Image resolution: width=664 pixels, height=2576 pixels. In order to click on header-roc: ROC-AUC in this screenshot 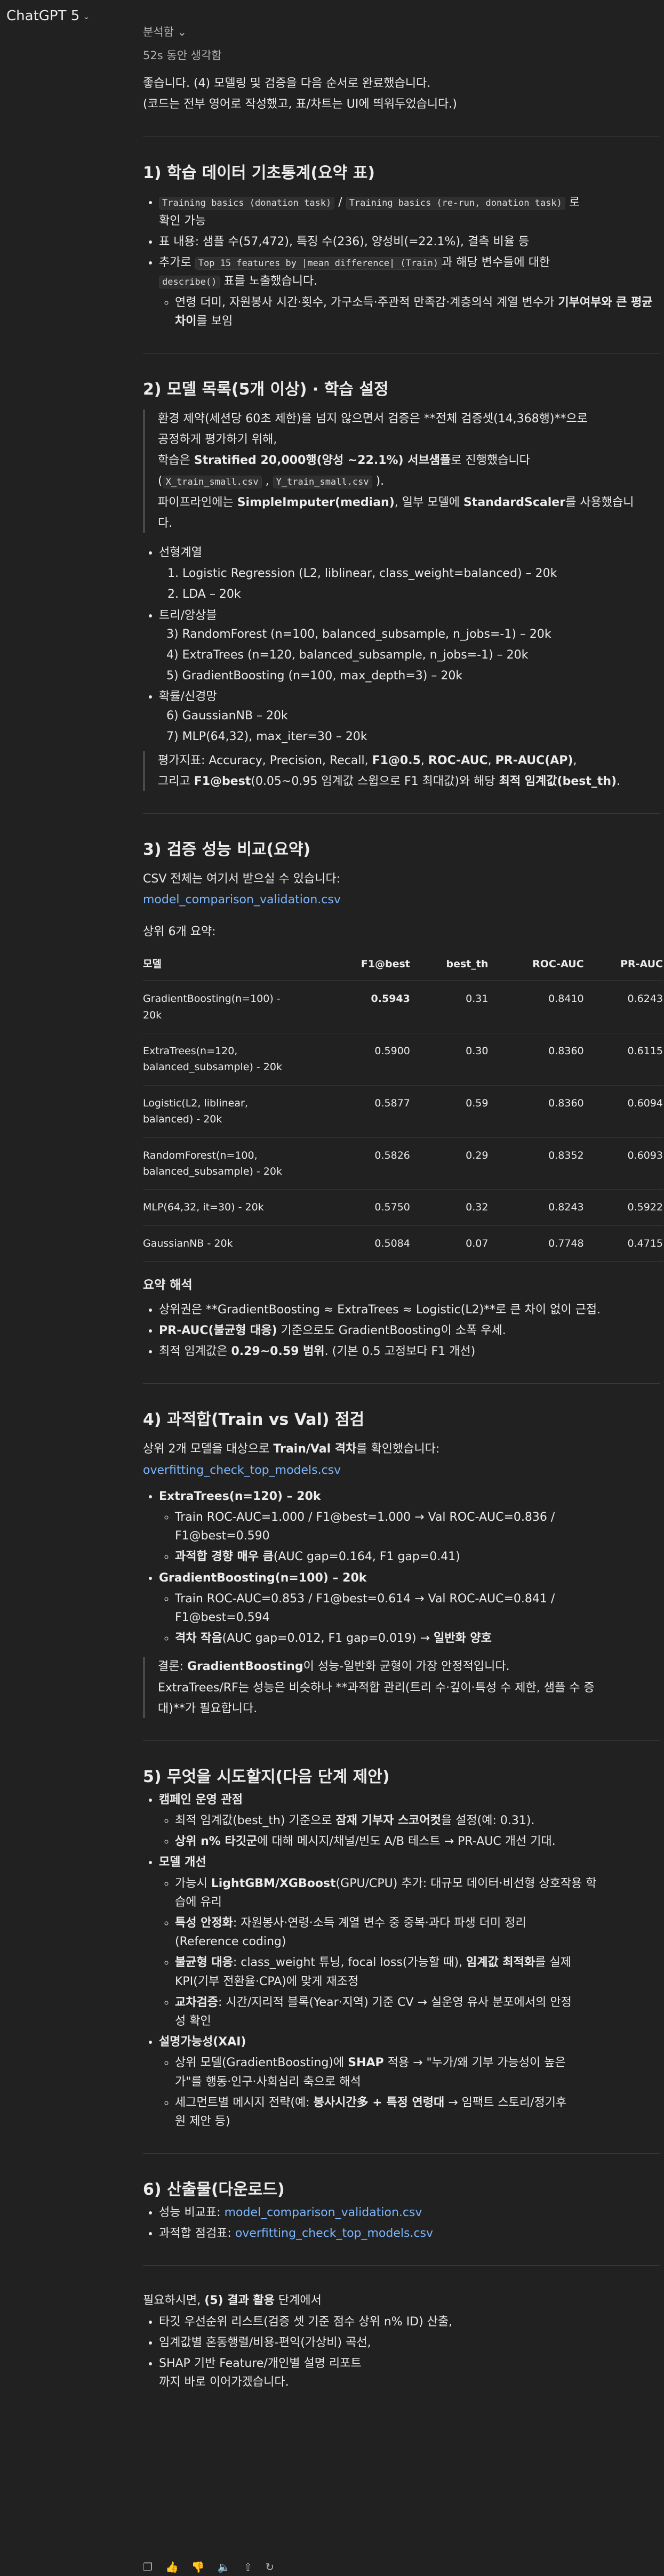, I will do `click(536, 965)`.